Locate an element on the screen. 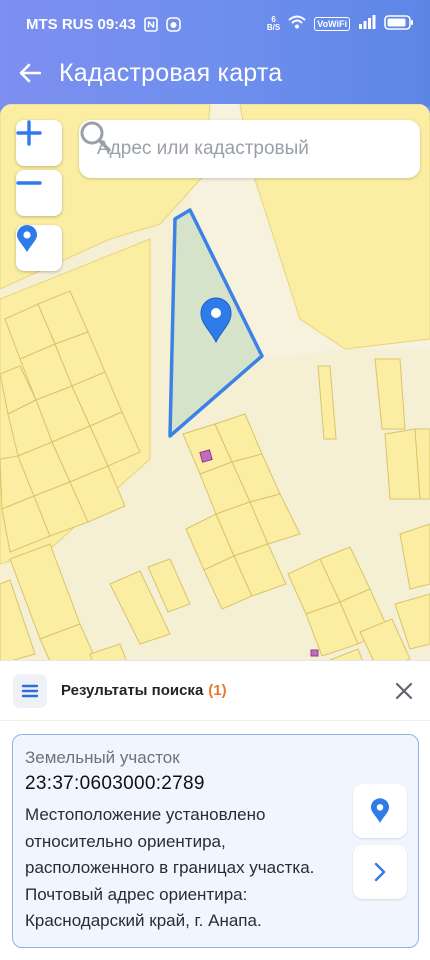 The height and width of the screenshot is (960, 430). my-location-button is located at coordinates (39, 248).